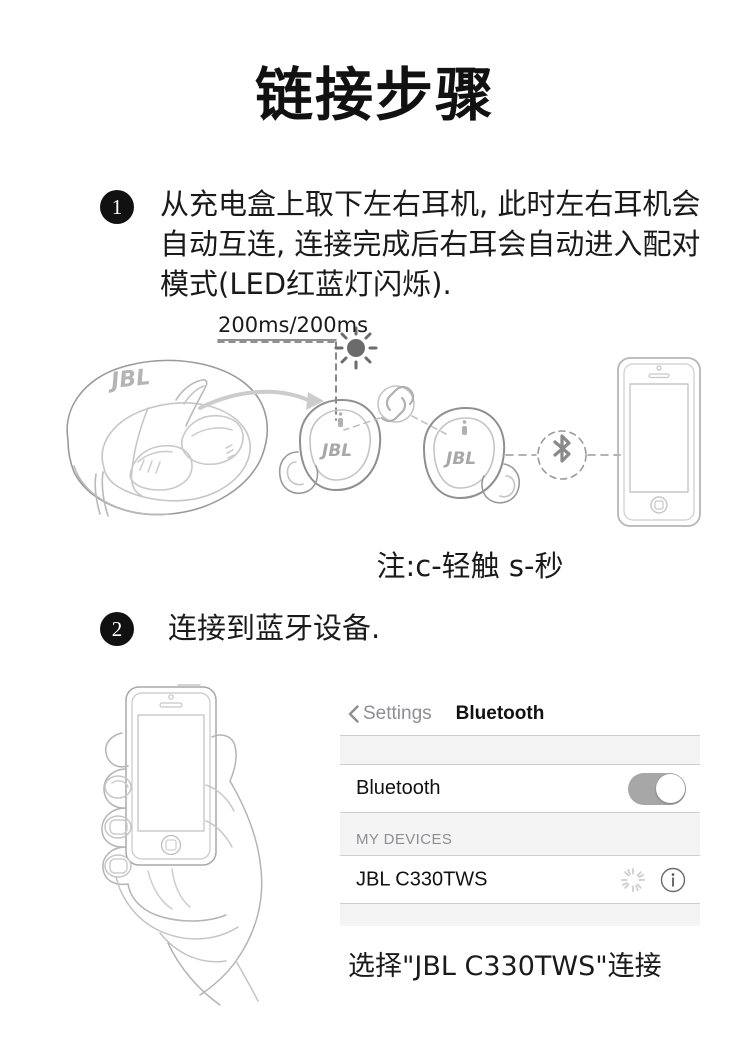 The width and height of the screenshot is (750, 1039). I want to click on select-device-caption: 选择"JBL C330TWS"连接, so click(505, 966).